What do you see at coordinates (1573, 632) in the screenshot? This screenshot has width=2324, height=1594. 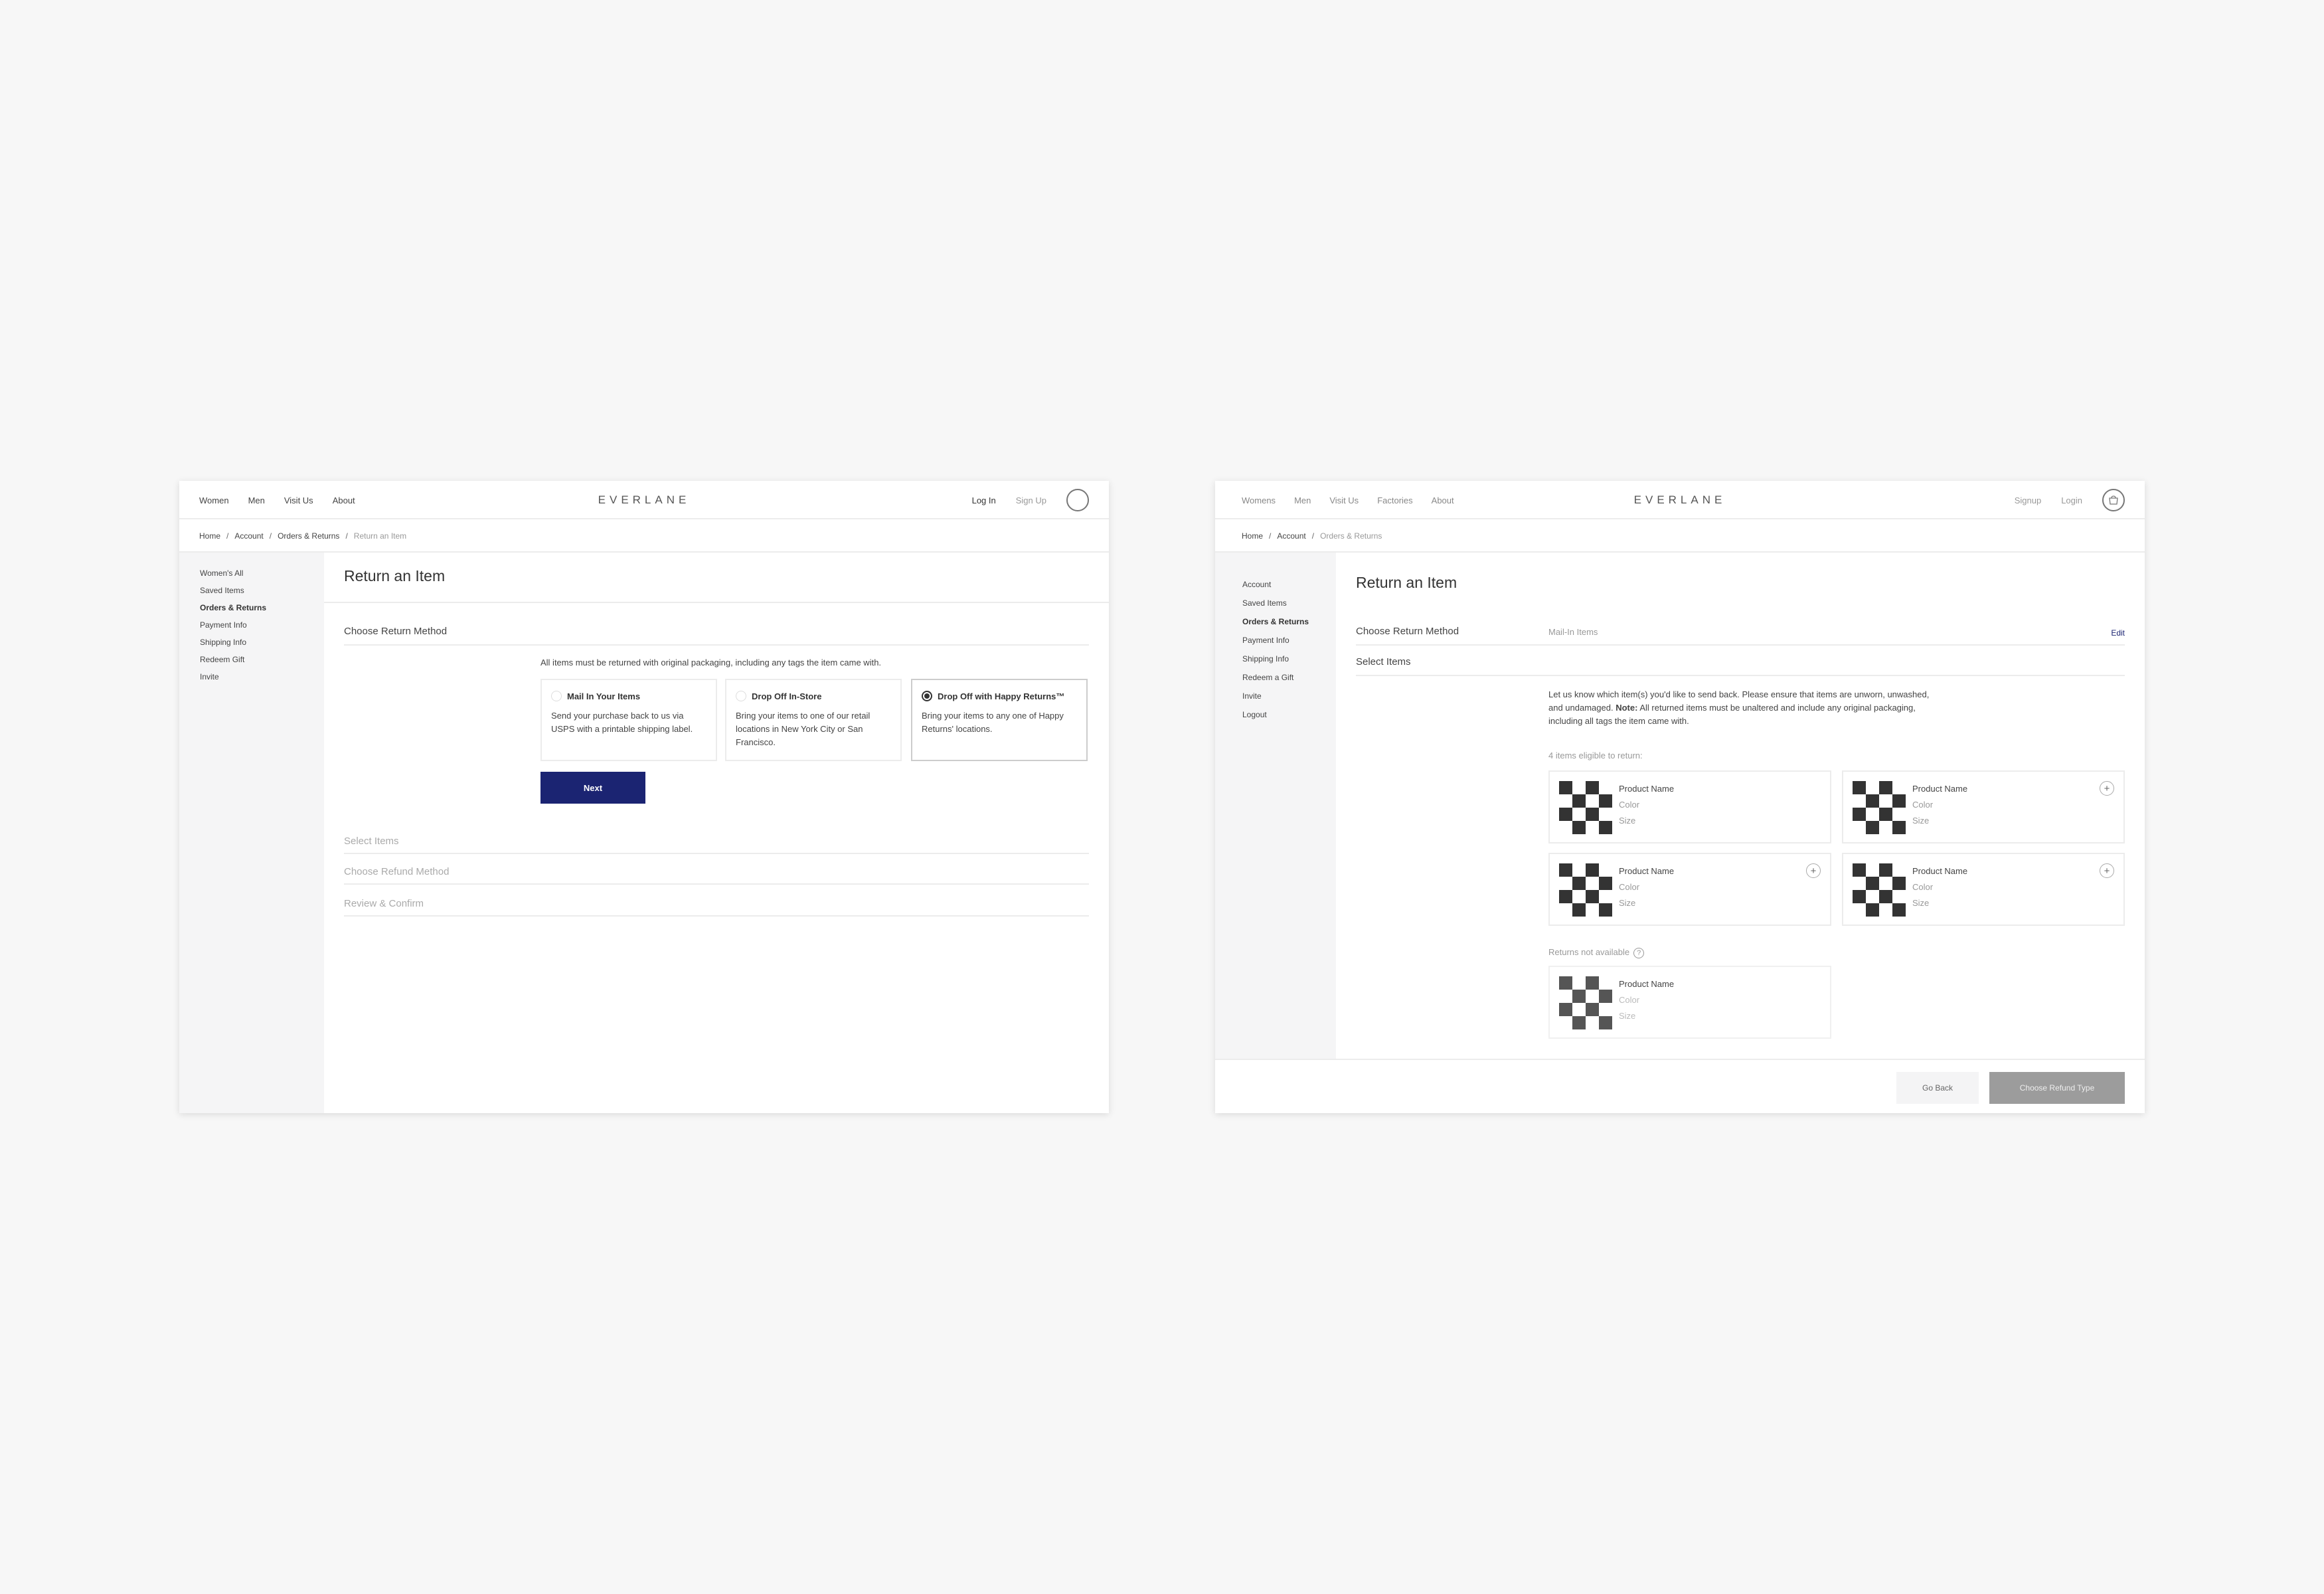 I see `return-method-value: Mail-In Items` at bounding box center [1573, 632].